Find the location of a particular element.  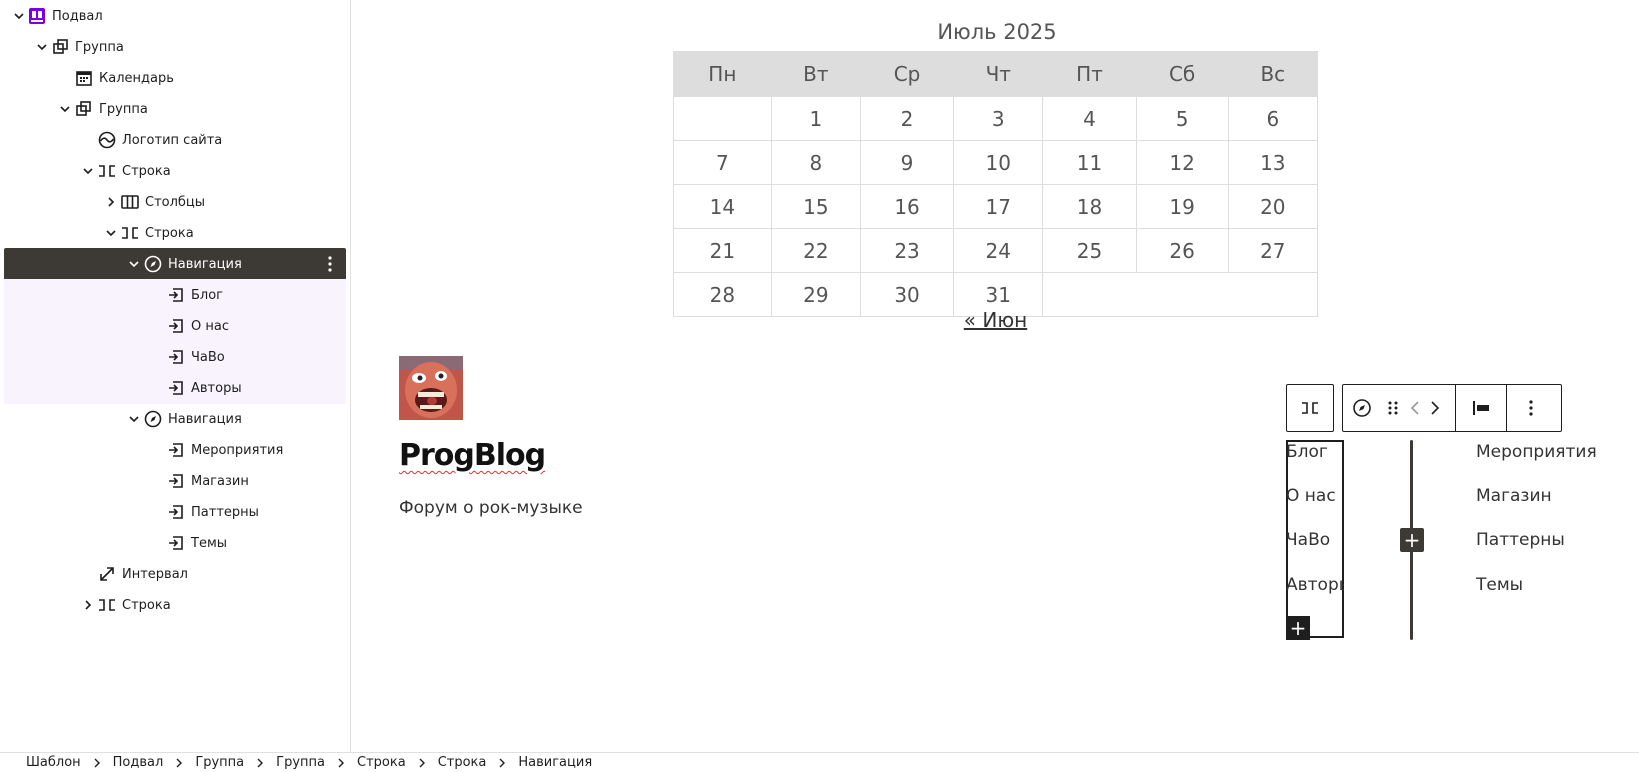

spacer-icon is located at coordinates (107, 574).